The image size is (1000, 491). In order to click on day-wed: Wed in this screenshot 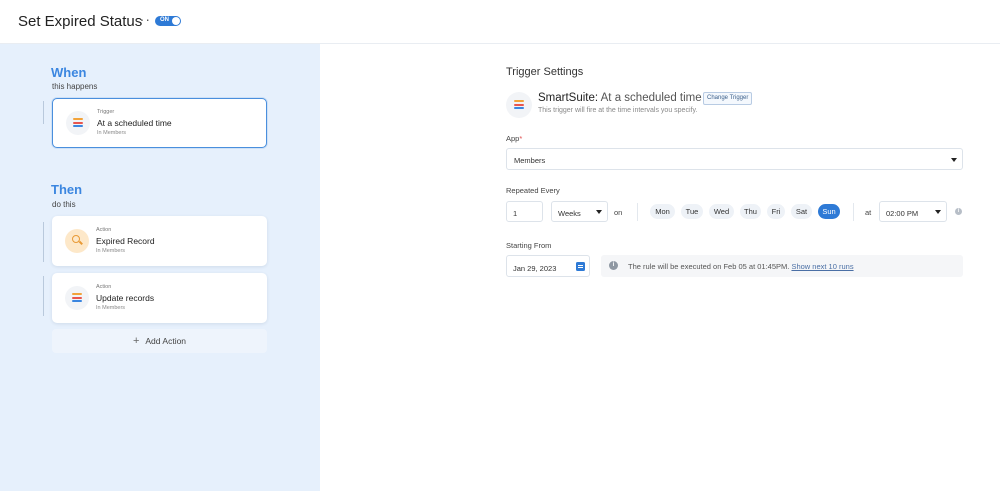, I will do `click(721, 211)`.